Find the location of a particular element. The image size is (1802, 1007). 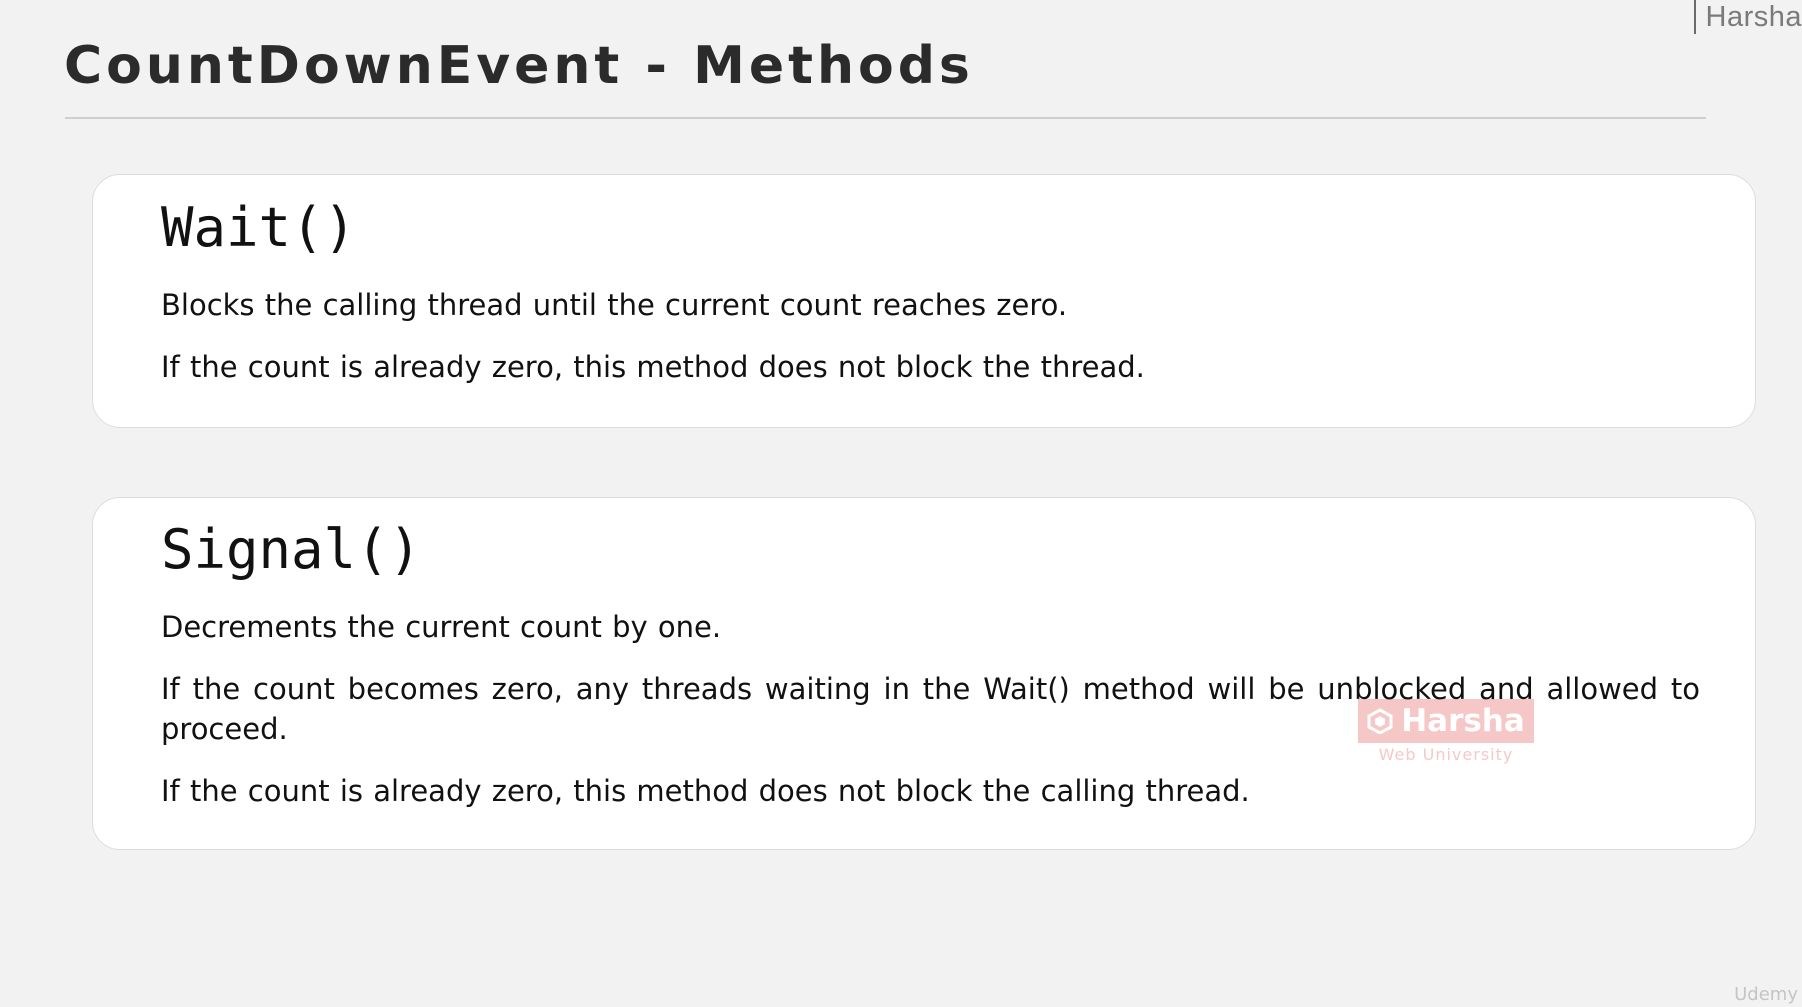

udemy-watermark: Udemy is located at coordinates (1766, 994).